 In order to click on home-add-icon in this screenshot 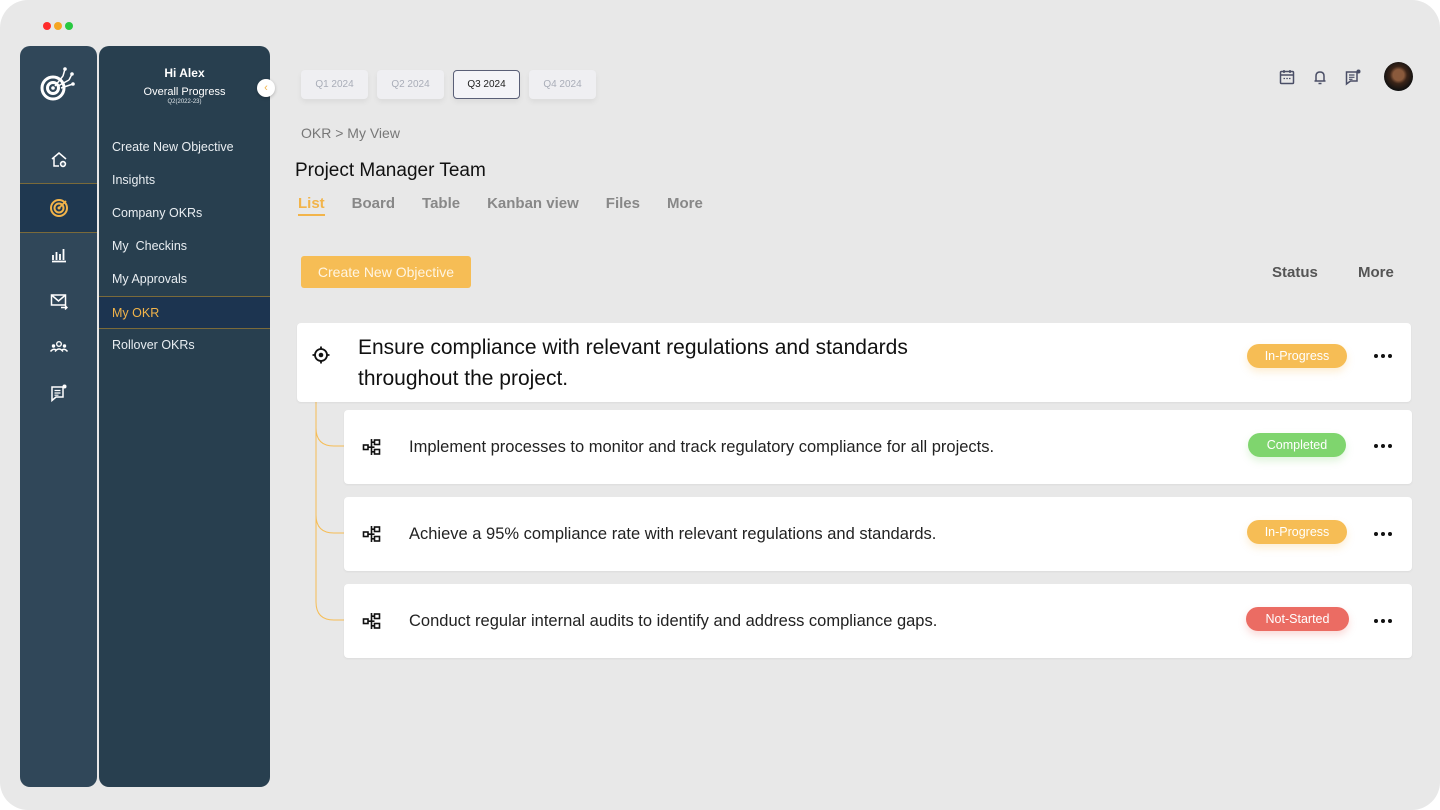, I will do `click(58, 160)`.